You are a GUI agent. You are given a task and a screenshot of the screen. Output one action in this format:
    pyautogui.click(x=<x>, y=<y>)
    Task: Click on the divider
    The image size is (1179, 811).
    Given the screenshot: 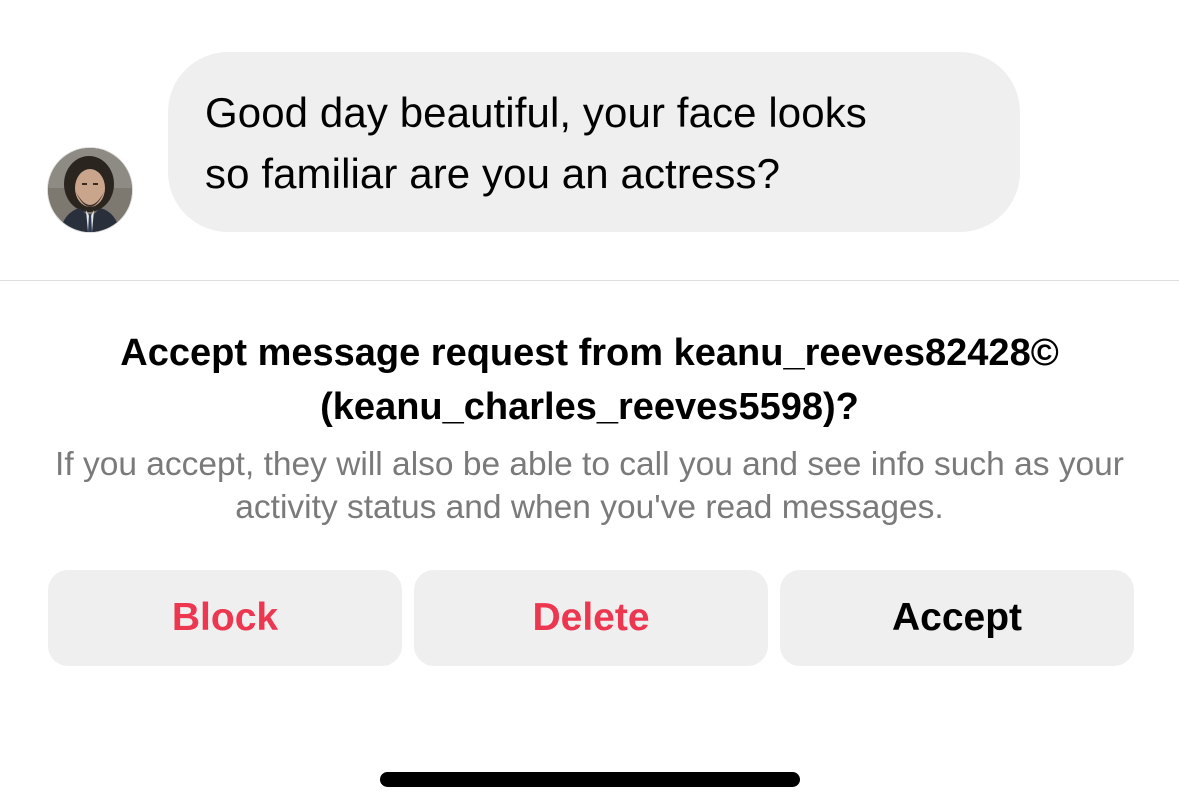 What is the action you would take?
    pyautogui.click(x=589, y=280)
    